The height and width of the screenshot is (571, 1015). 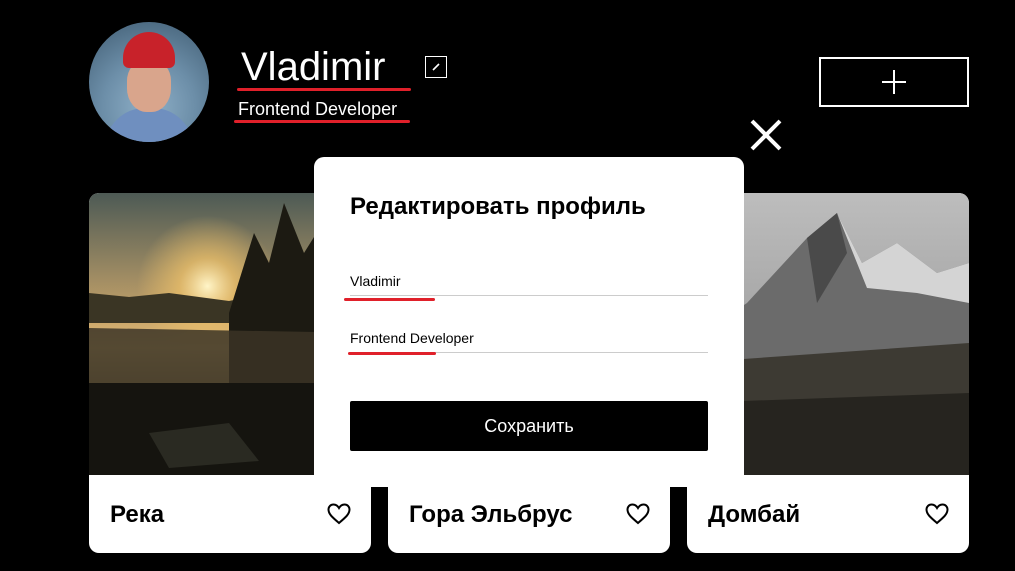 I want to click on job-input, so click(x=529, y=338).